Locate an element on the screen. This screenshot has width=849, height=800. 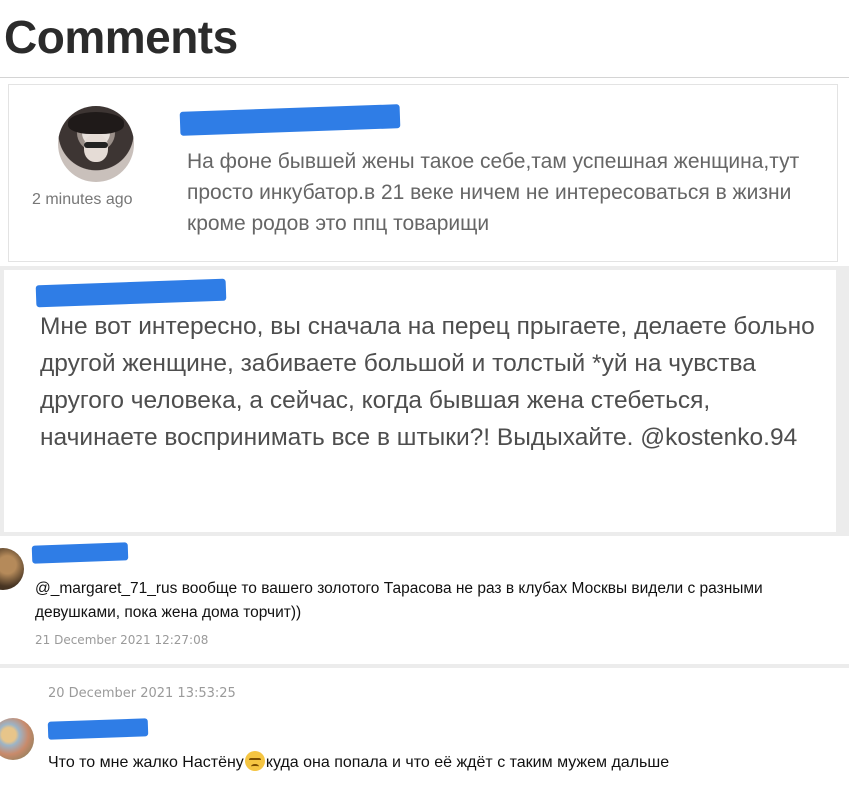
comment-text-part: Что то мне жалко Настёну is located at coordinates (146, 762).